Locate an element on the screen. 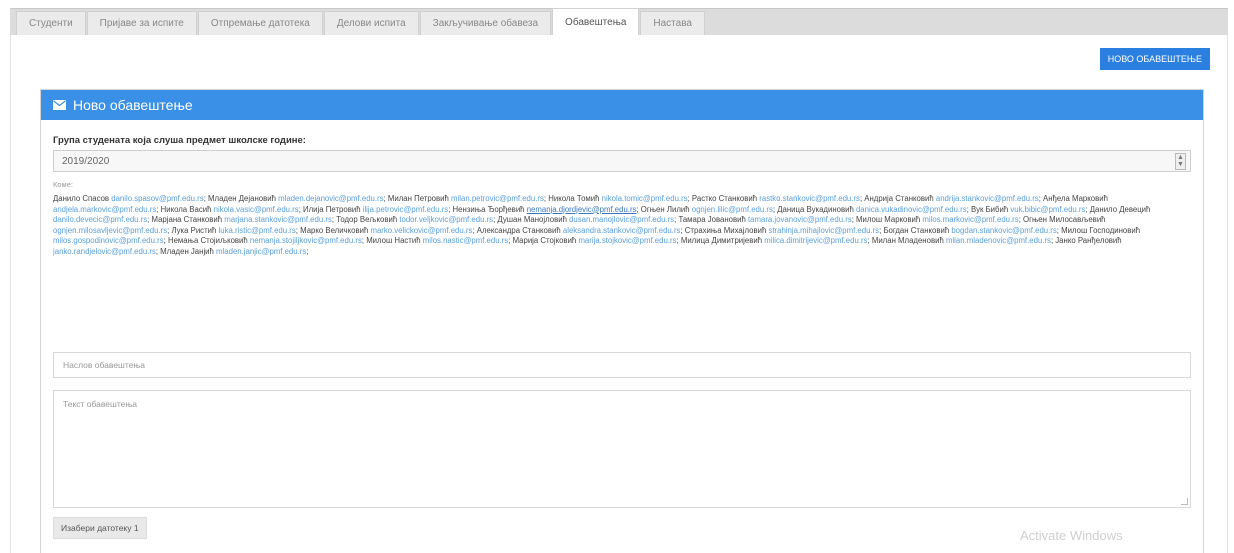 This screenshot has width=1234, height=553. recipient-email: rastko.stankovic@pmf.edu.rs is located at coordinates (809, 198).